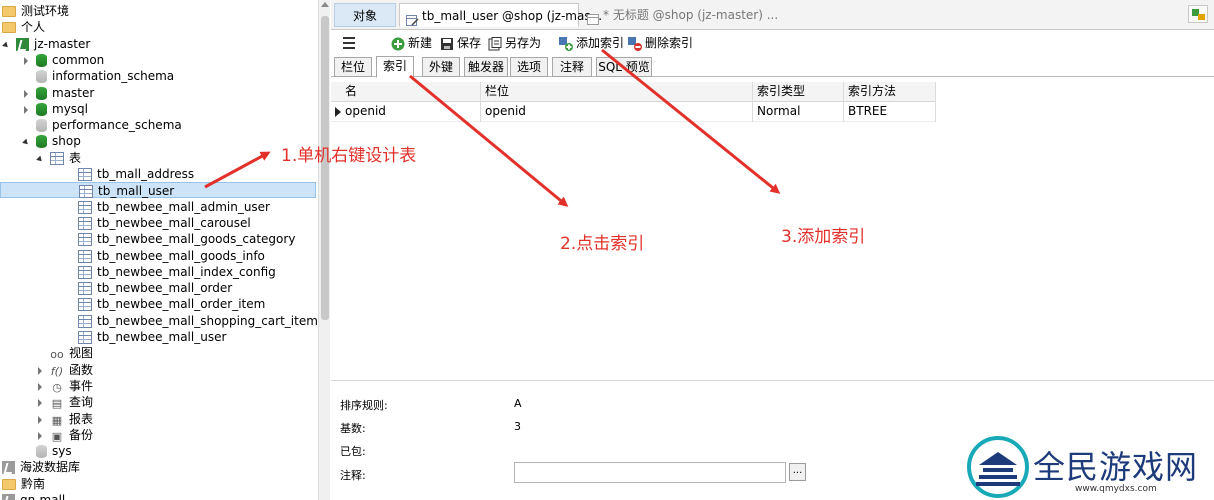 This screenshot has height=500, width=1214. I want to click on tree-item: tb_newbee_mall_shopping_cart_item, so click(191, 321).